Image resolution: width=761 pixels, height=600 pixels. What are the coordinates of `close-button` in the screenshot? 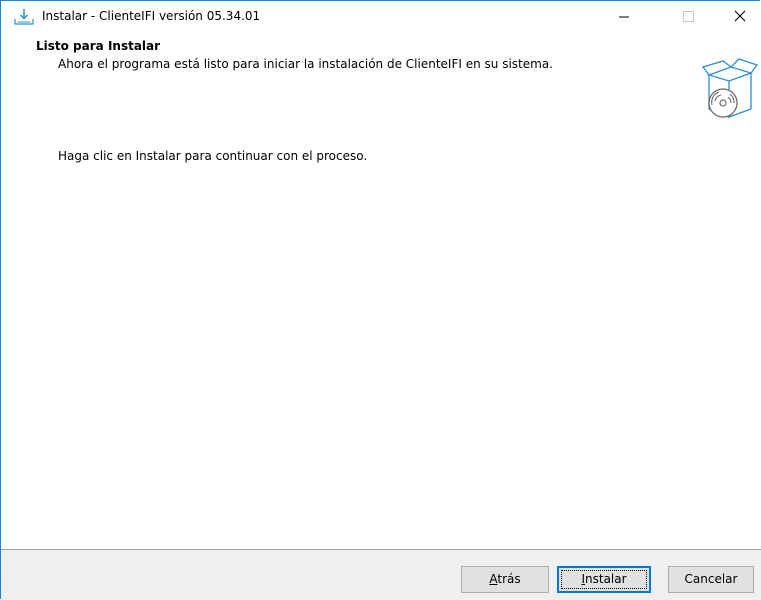 It's located at (739, 16).